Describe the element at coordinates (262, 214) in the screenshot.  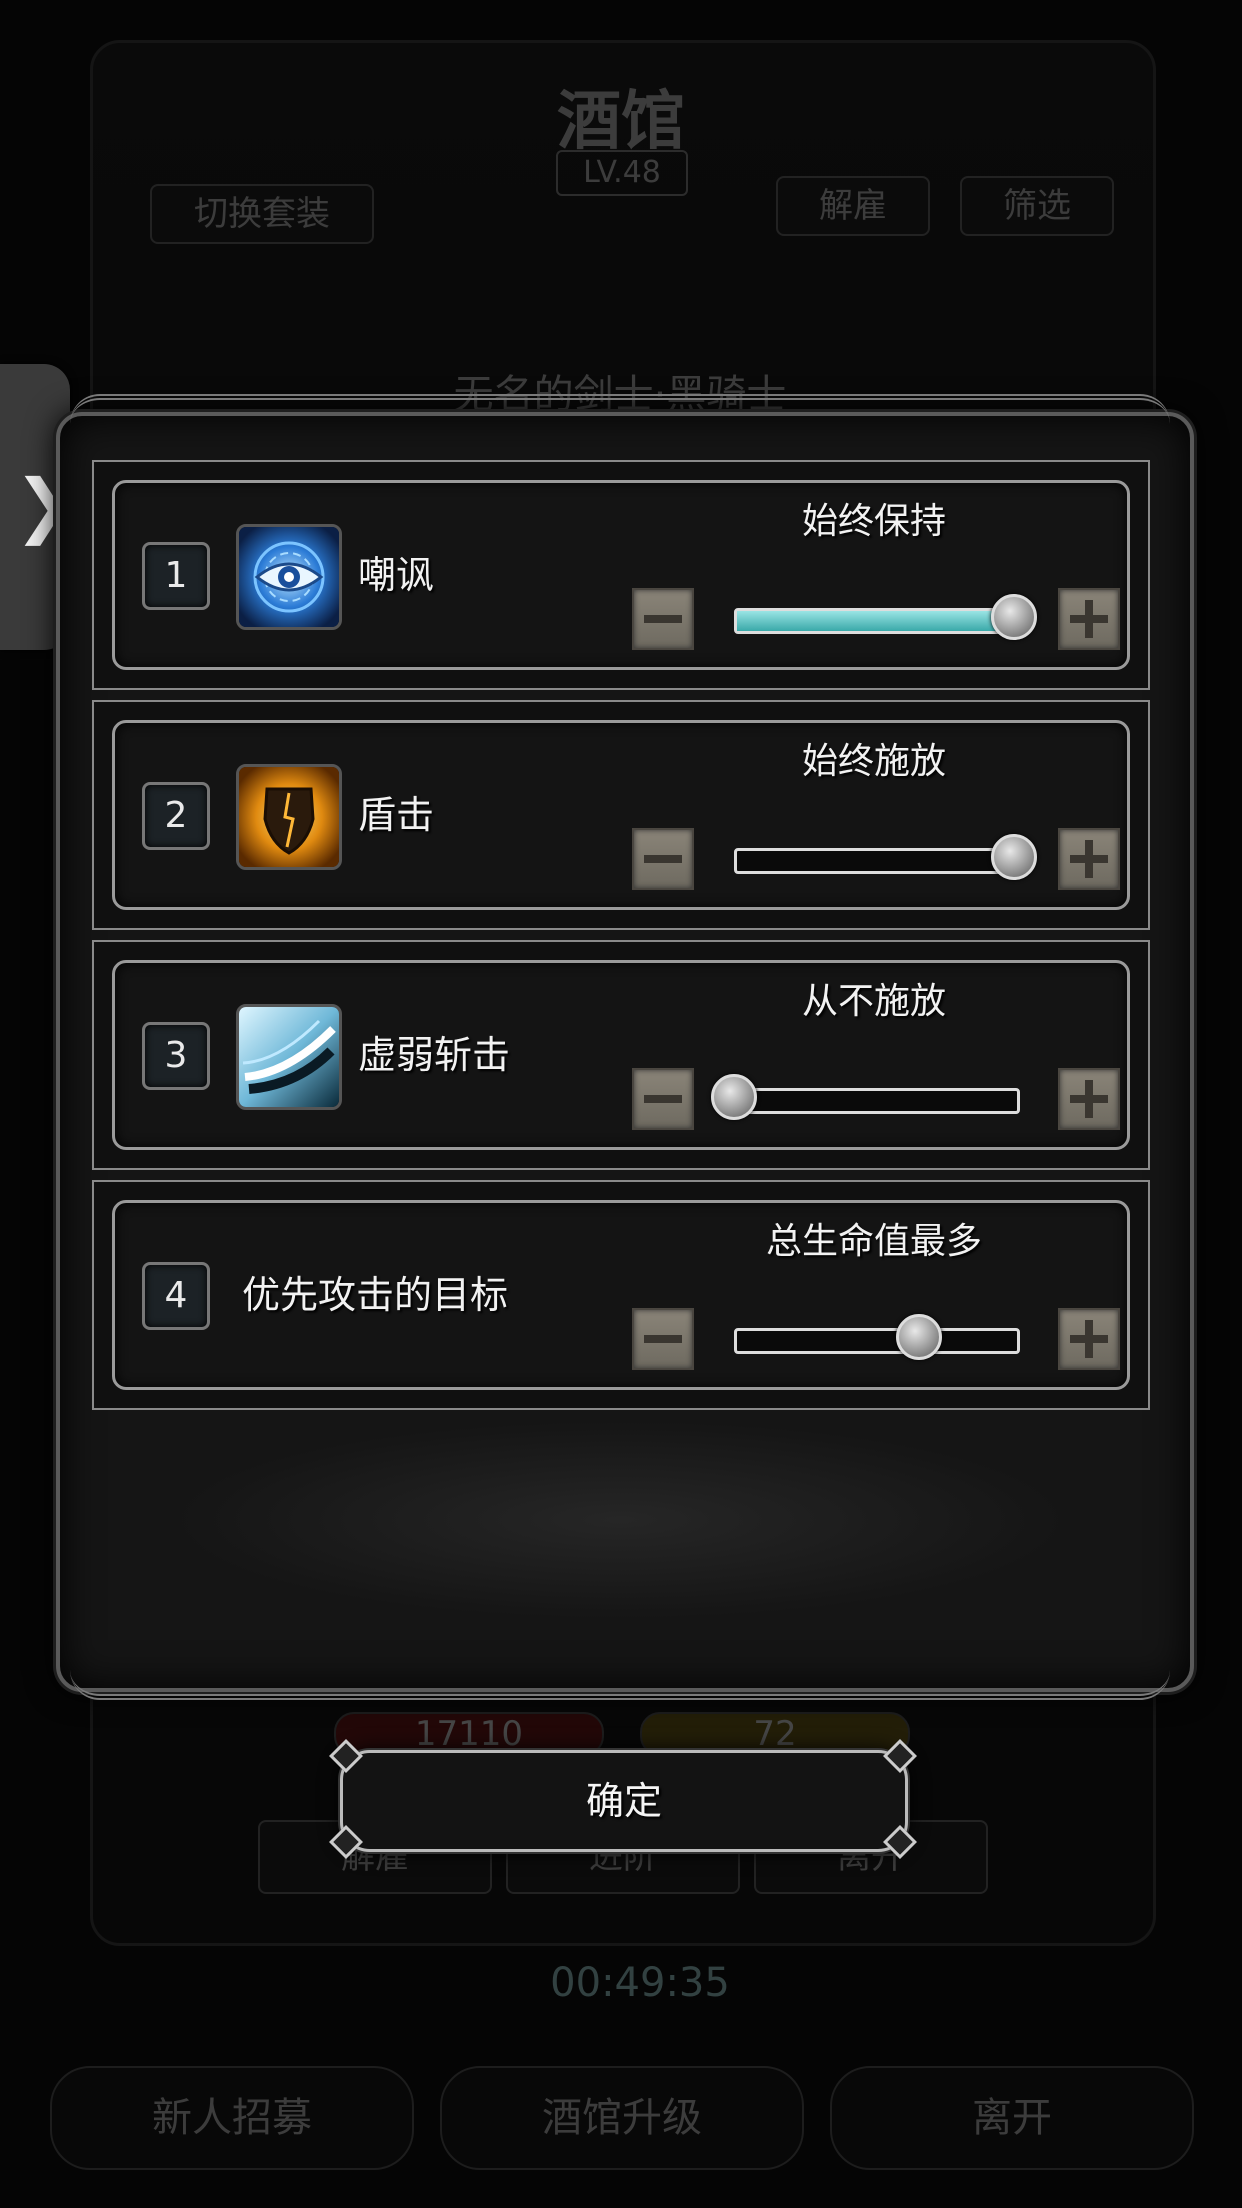
I see `switch-outfit-button: 切换套装` at that location.